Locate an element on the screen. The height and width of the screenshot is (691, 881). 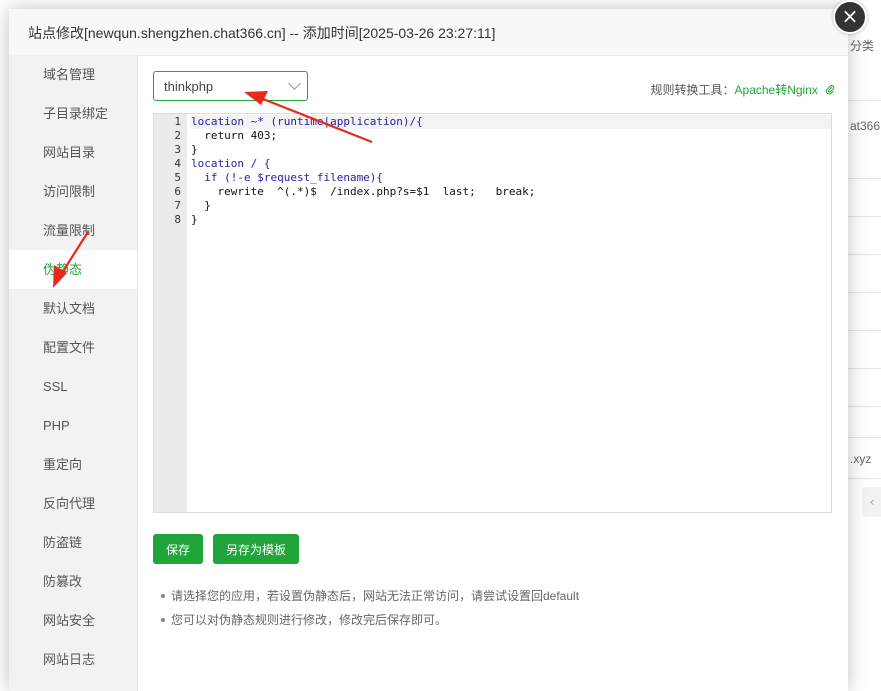
sidebar-item-access-limit: 访问限制 is located at coordinates (73, 191).